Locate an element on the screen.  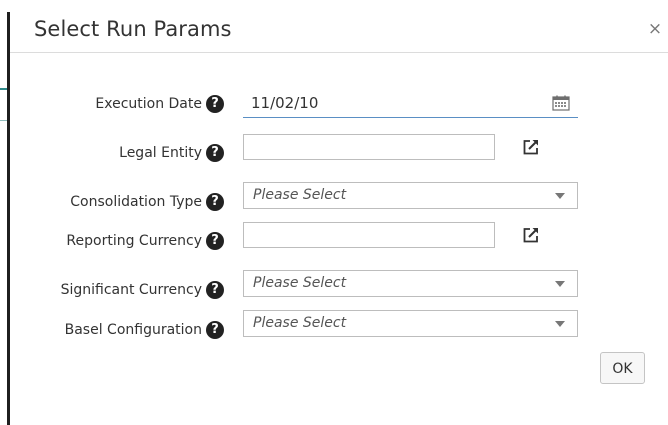
basel-configuration-label: Basel Configuration is located at coordinates (133, 330).